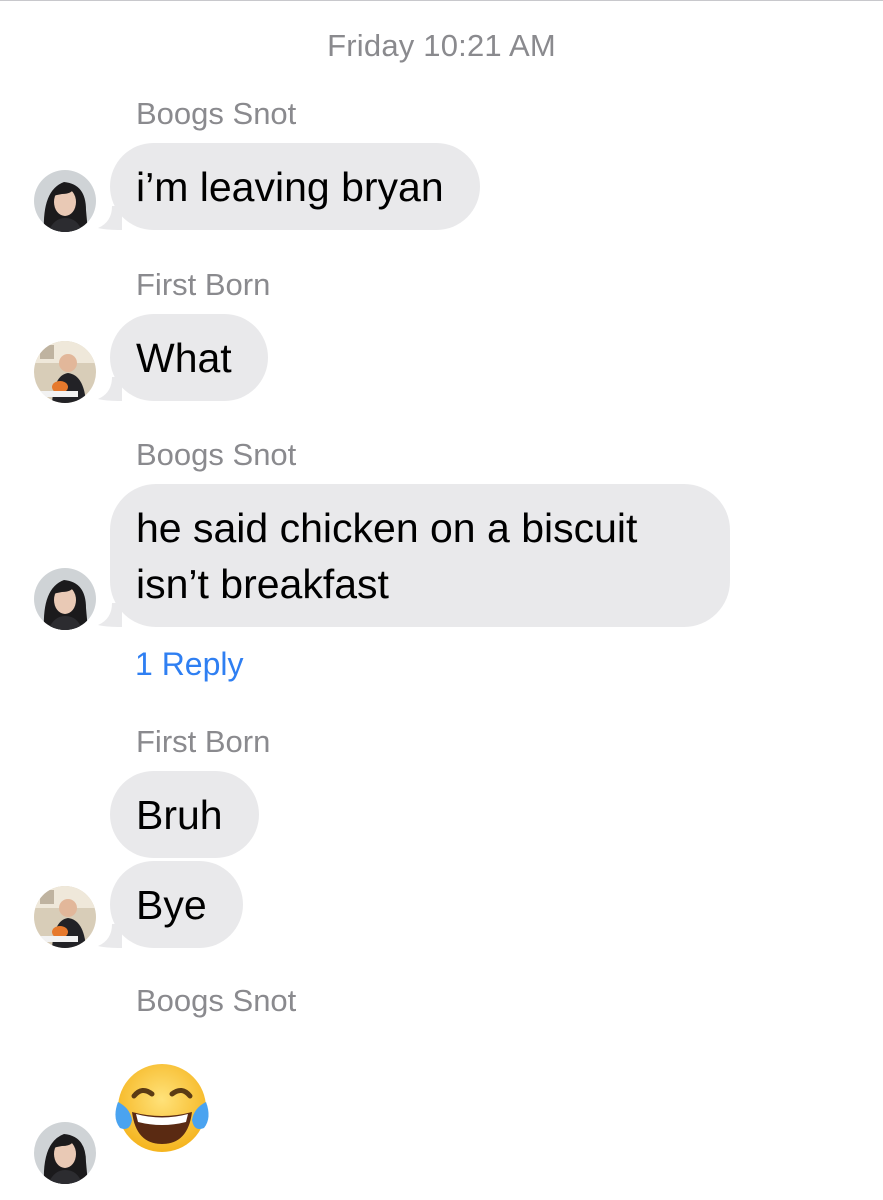 This screenshot has width=883, height=1200. I want to click on message-bubble: What, so click(189, 357).